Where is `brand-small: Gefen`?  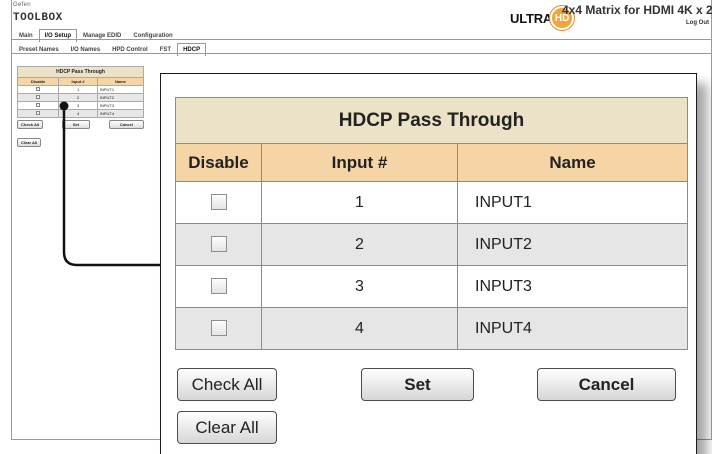
brand-small: Gefen is located at coordinates (22, 5).